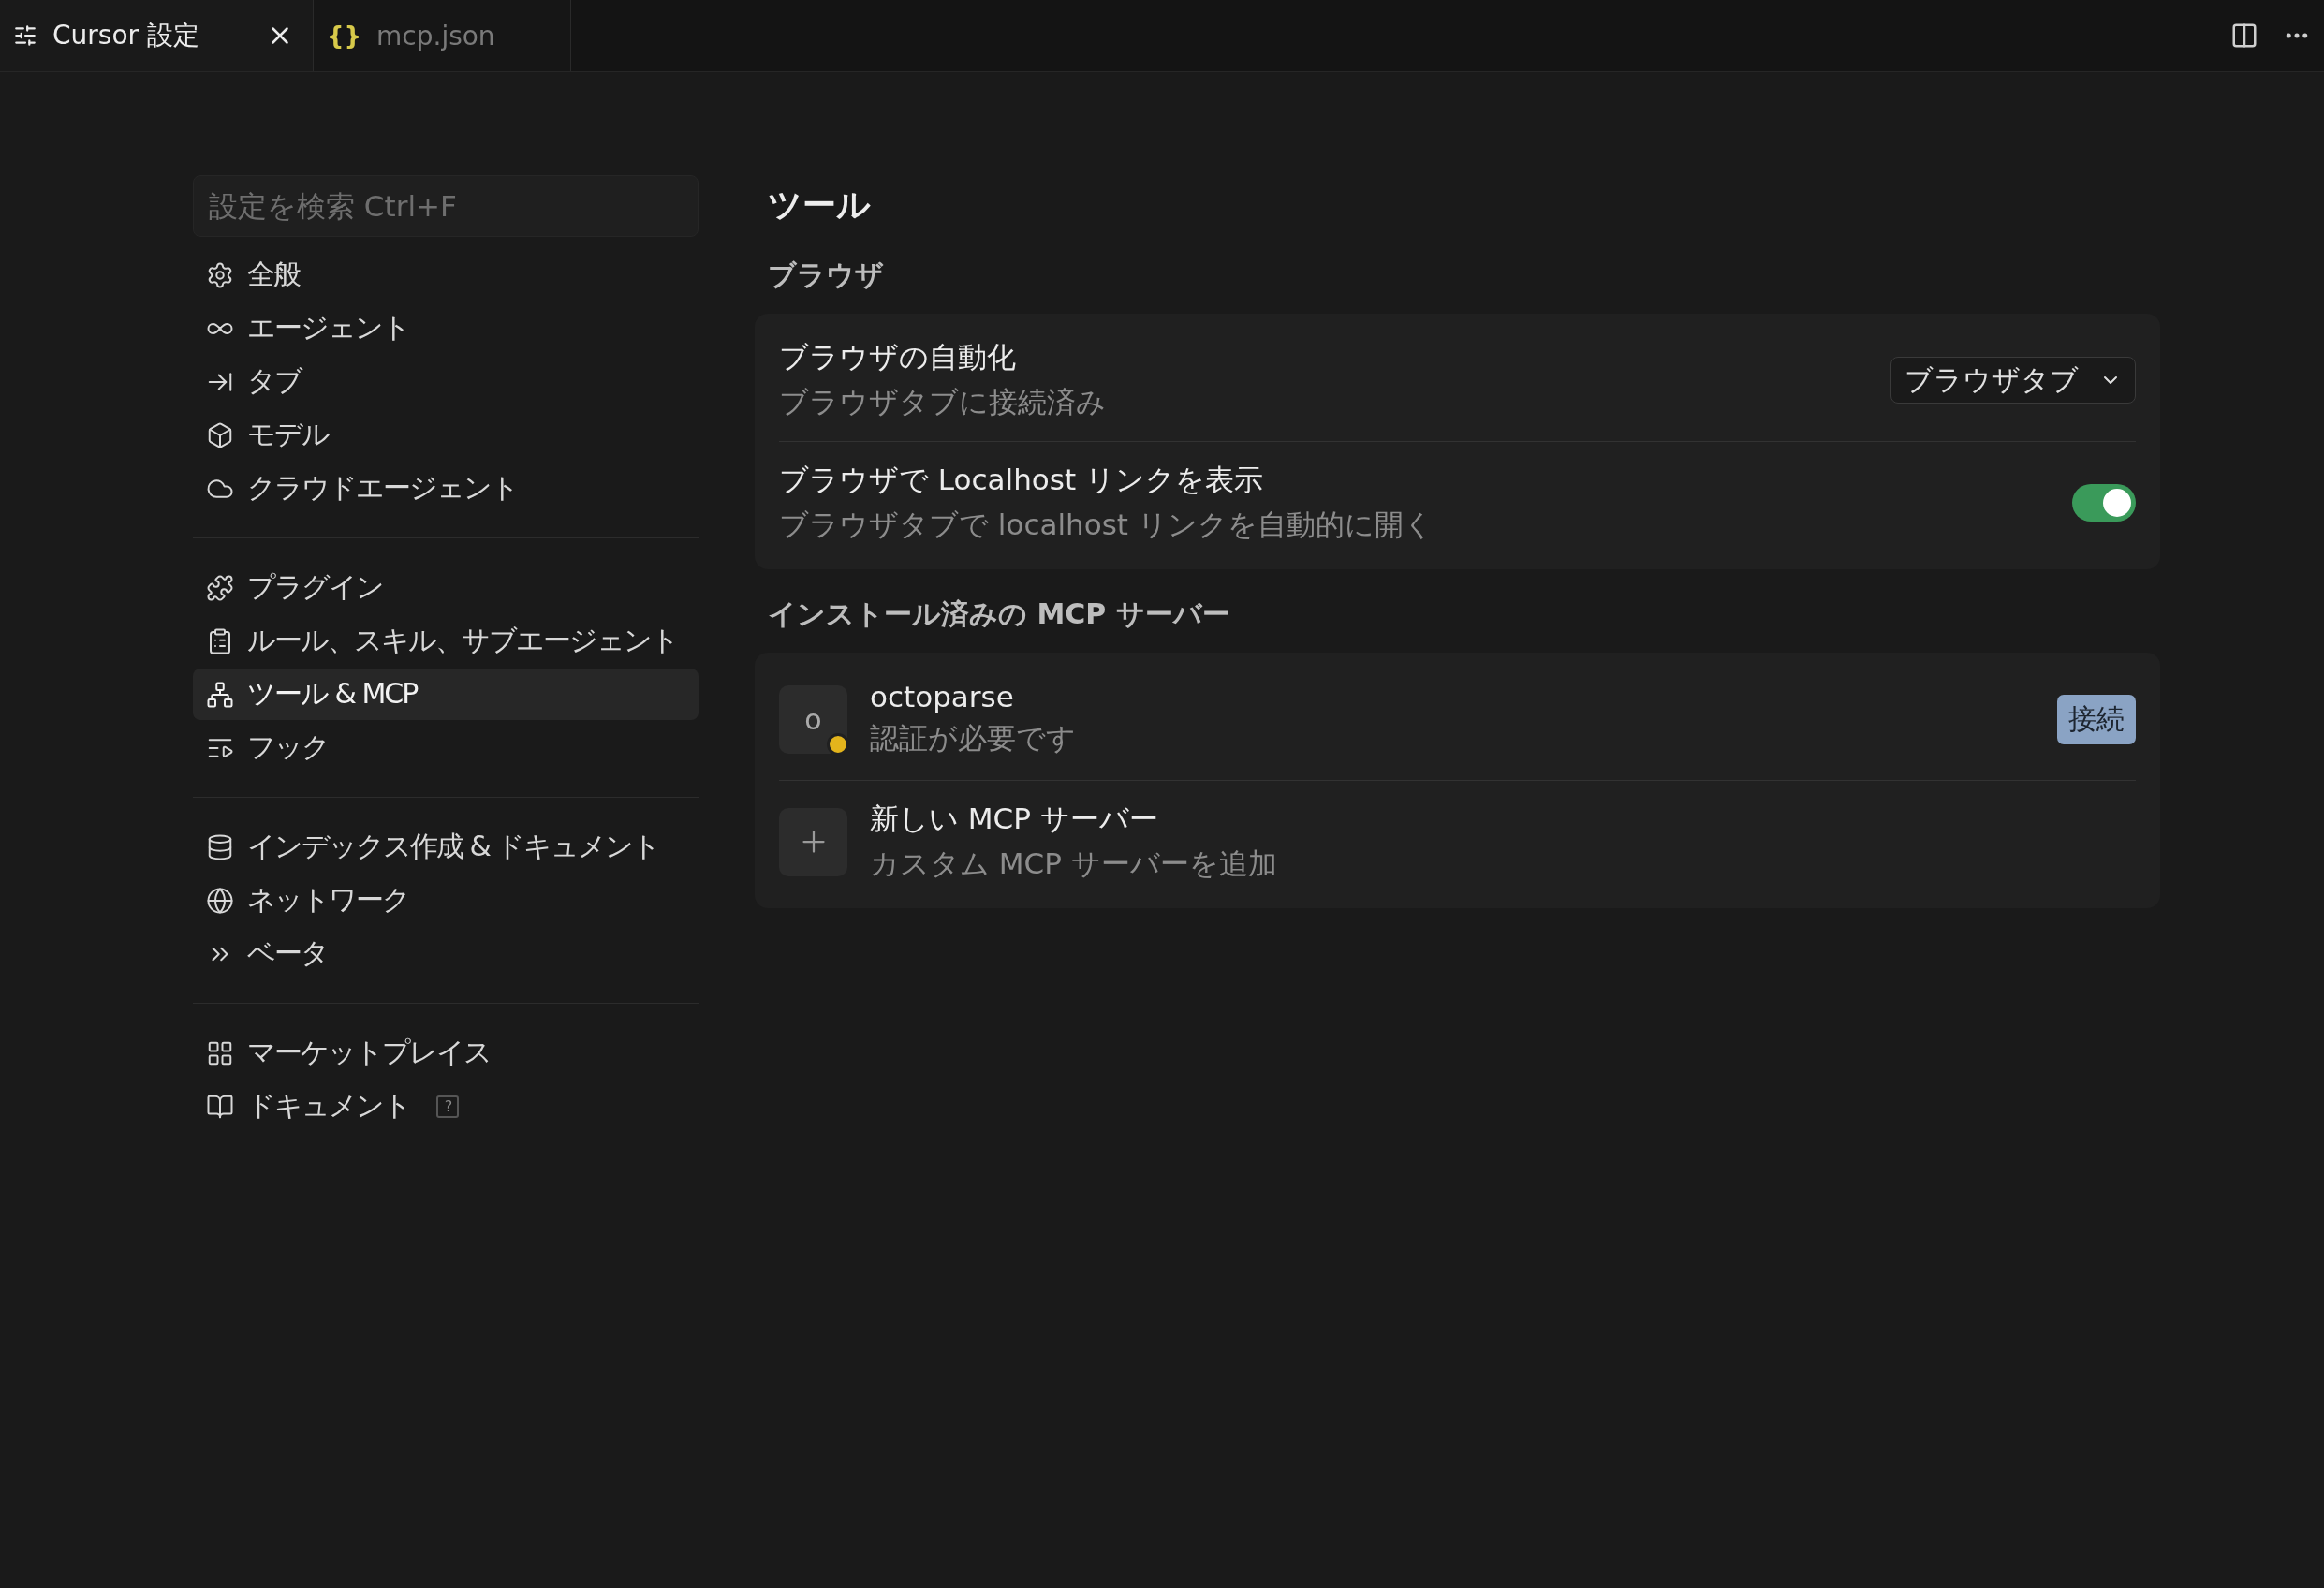 The height and width of the screenshot is (1588, 2324). What do you see at coordinates (446, 275) in the screenshot?
I see `sidebar-item: 全般` at bounding box center [446, 275].